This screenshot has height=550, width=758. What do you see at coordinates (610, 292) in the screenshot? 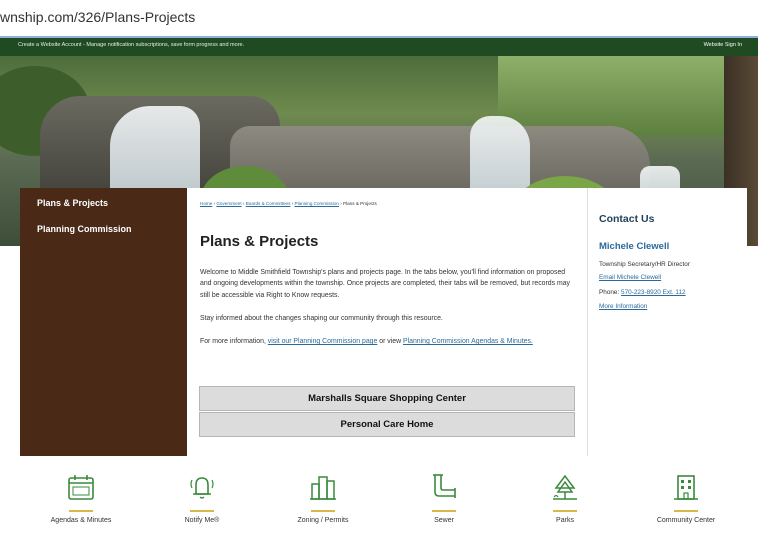
I see `phone-label: Phone:` at bounding box center [610, 292].